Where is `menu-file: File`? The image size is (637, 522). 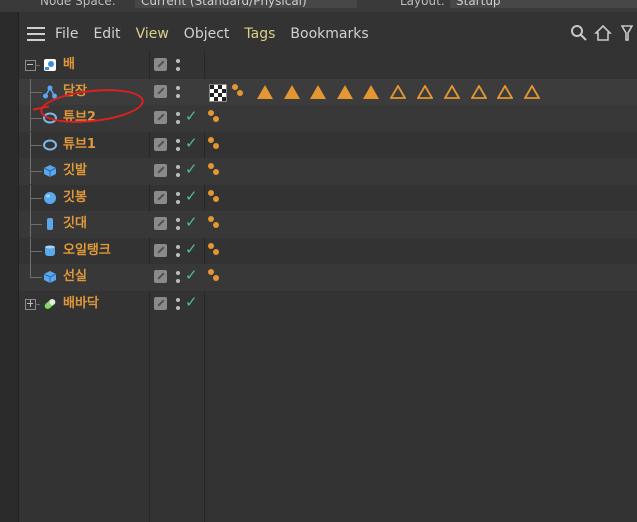
menu-file: File is located at coordinates (66, 34).